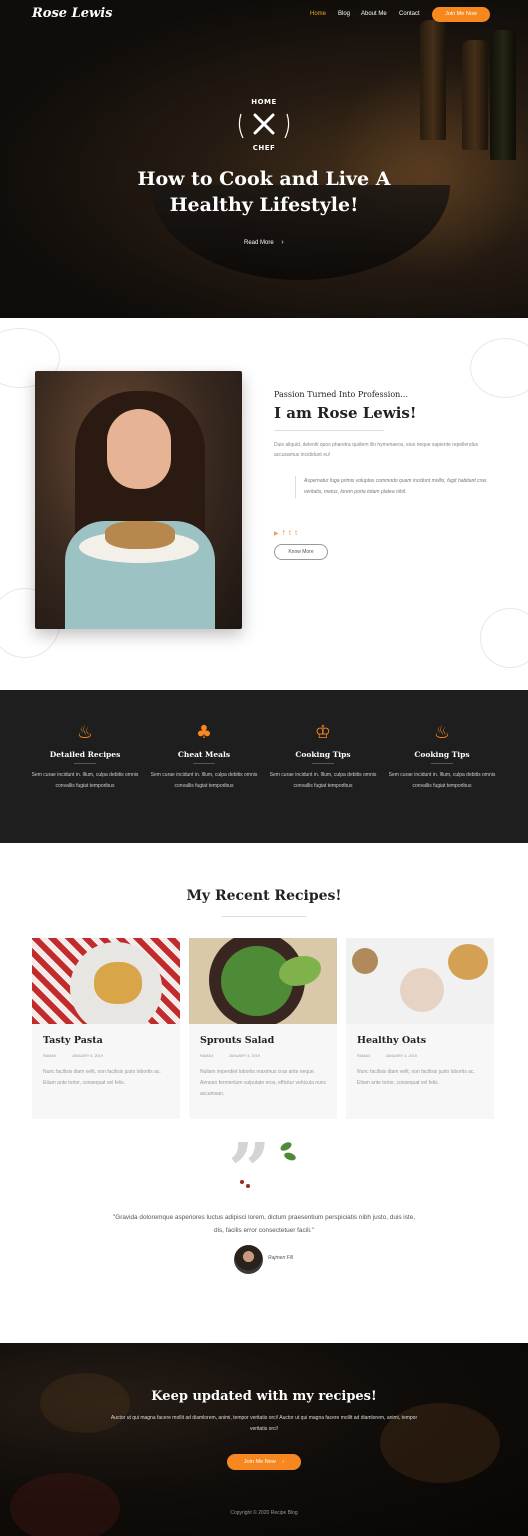  What do you see at coordinates (374, 14) in the screenshot?
I see `nav-about-me: About Me` at bounding box center [374, 14].